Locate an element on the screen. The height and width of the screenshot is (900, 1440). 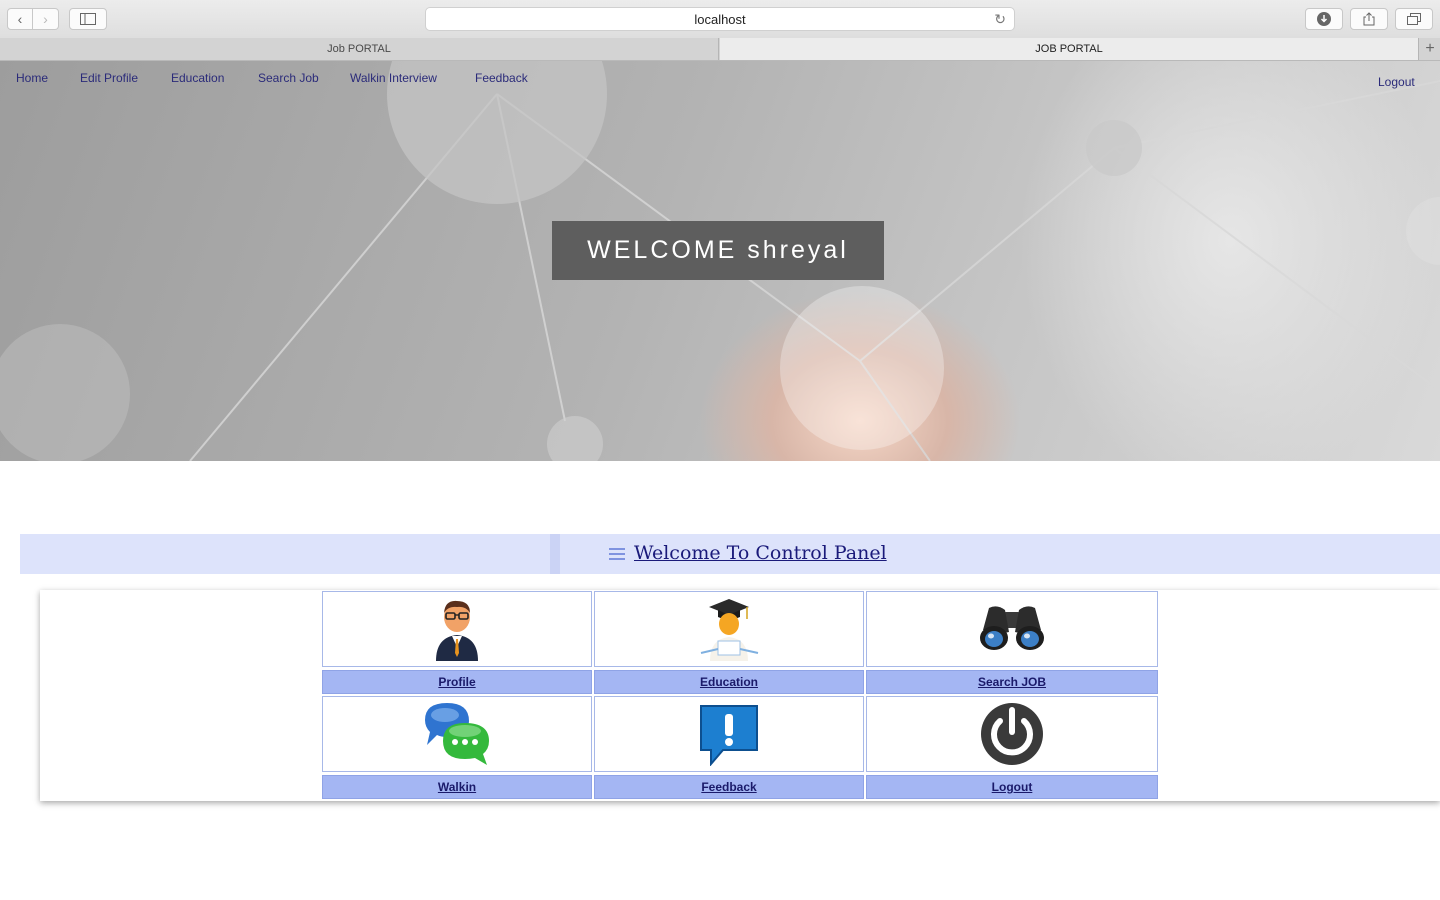
download-icon is located at coordinates (1324, 19).